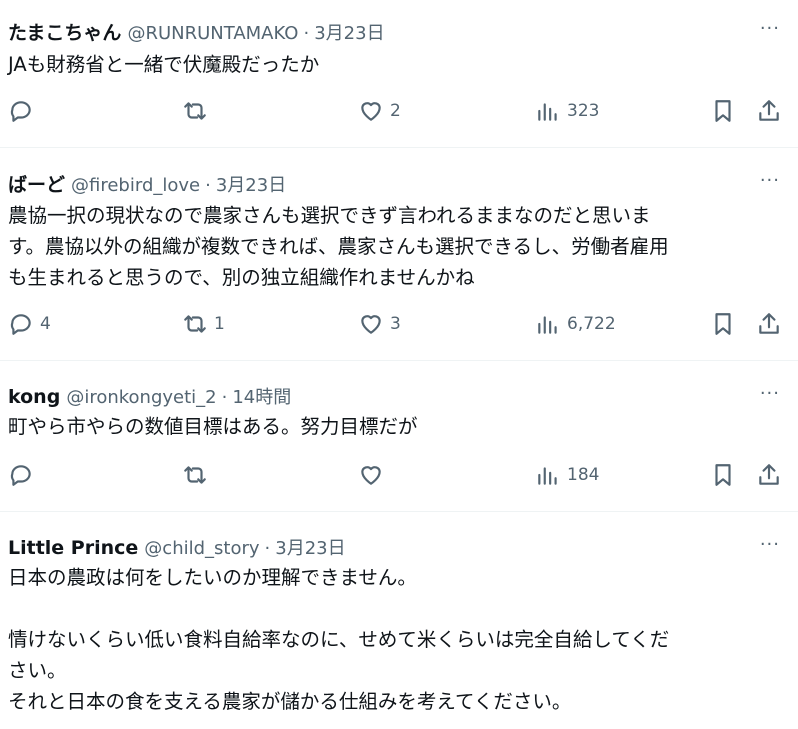  Describe the element at coordinates (290, 701) in the screenshot. I see `tweet-text-line: それと日本の食を支える農家が儲かる仕組みを考えてください。` at that location.